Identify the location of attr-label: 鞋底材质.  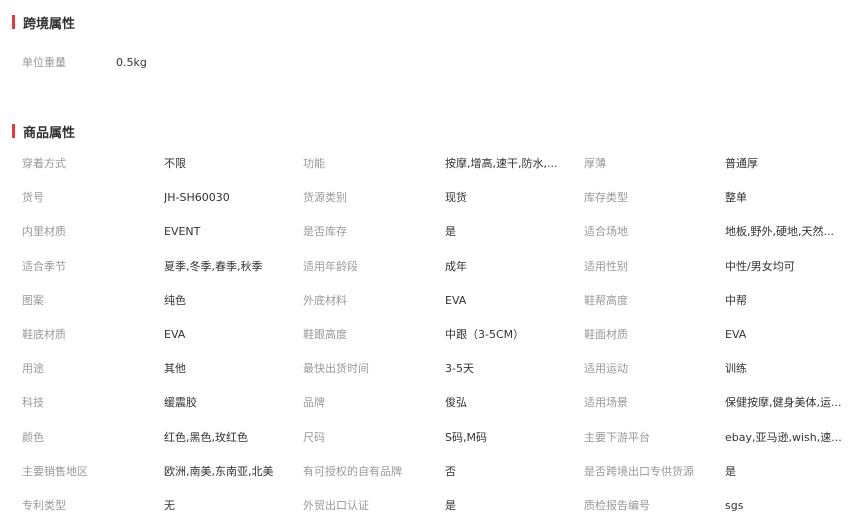
(44, 334).